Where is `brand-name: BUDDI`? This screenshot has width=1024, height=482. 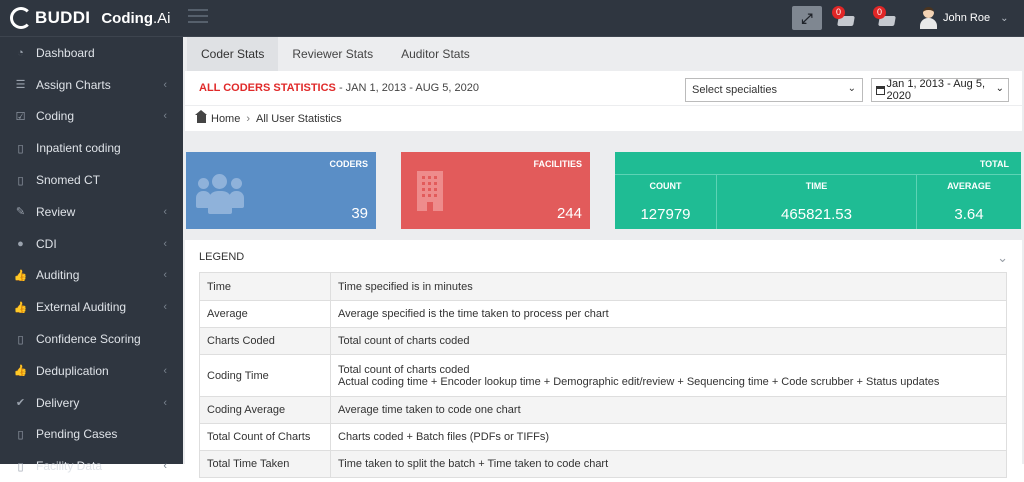 brand-name: BUDDI is located at coordinates (63, 17).